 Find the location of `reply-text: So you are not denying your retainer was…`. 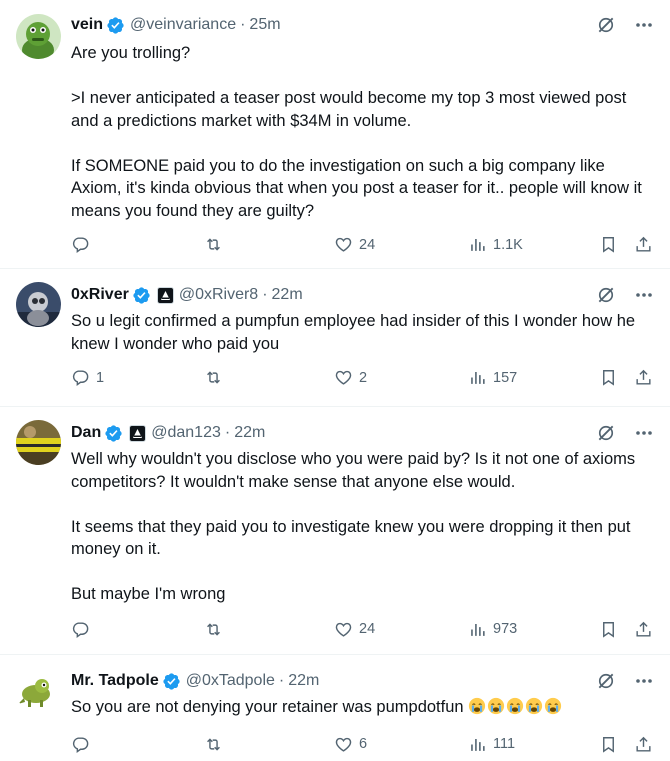

reply-text: So you are not denying your retainer was… is located at coordinates (362, 707).